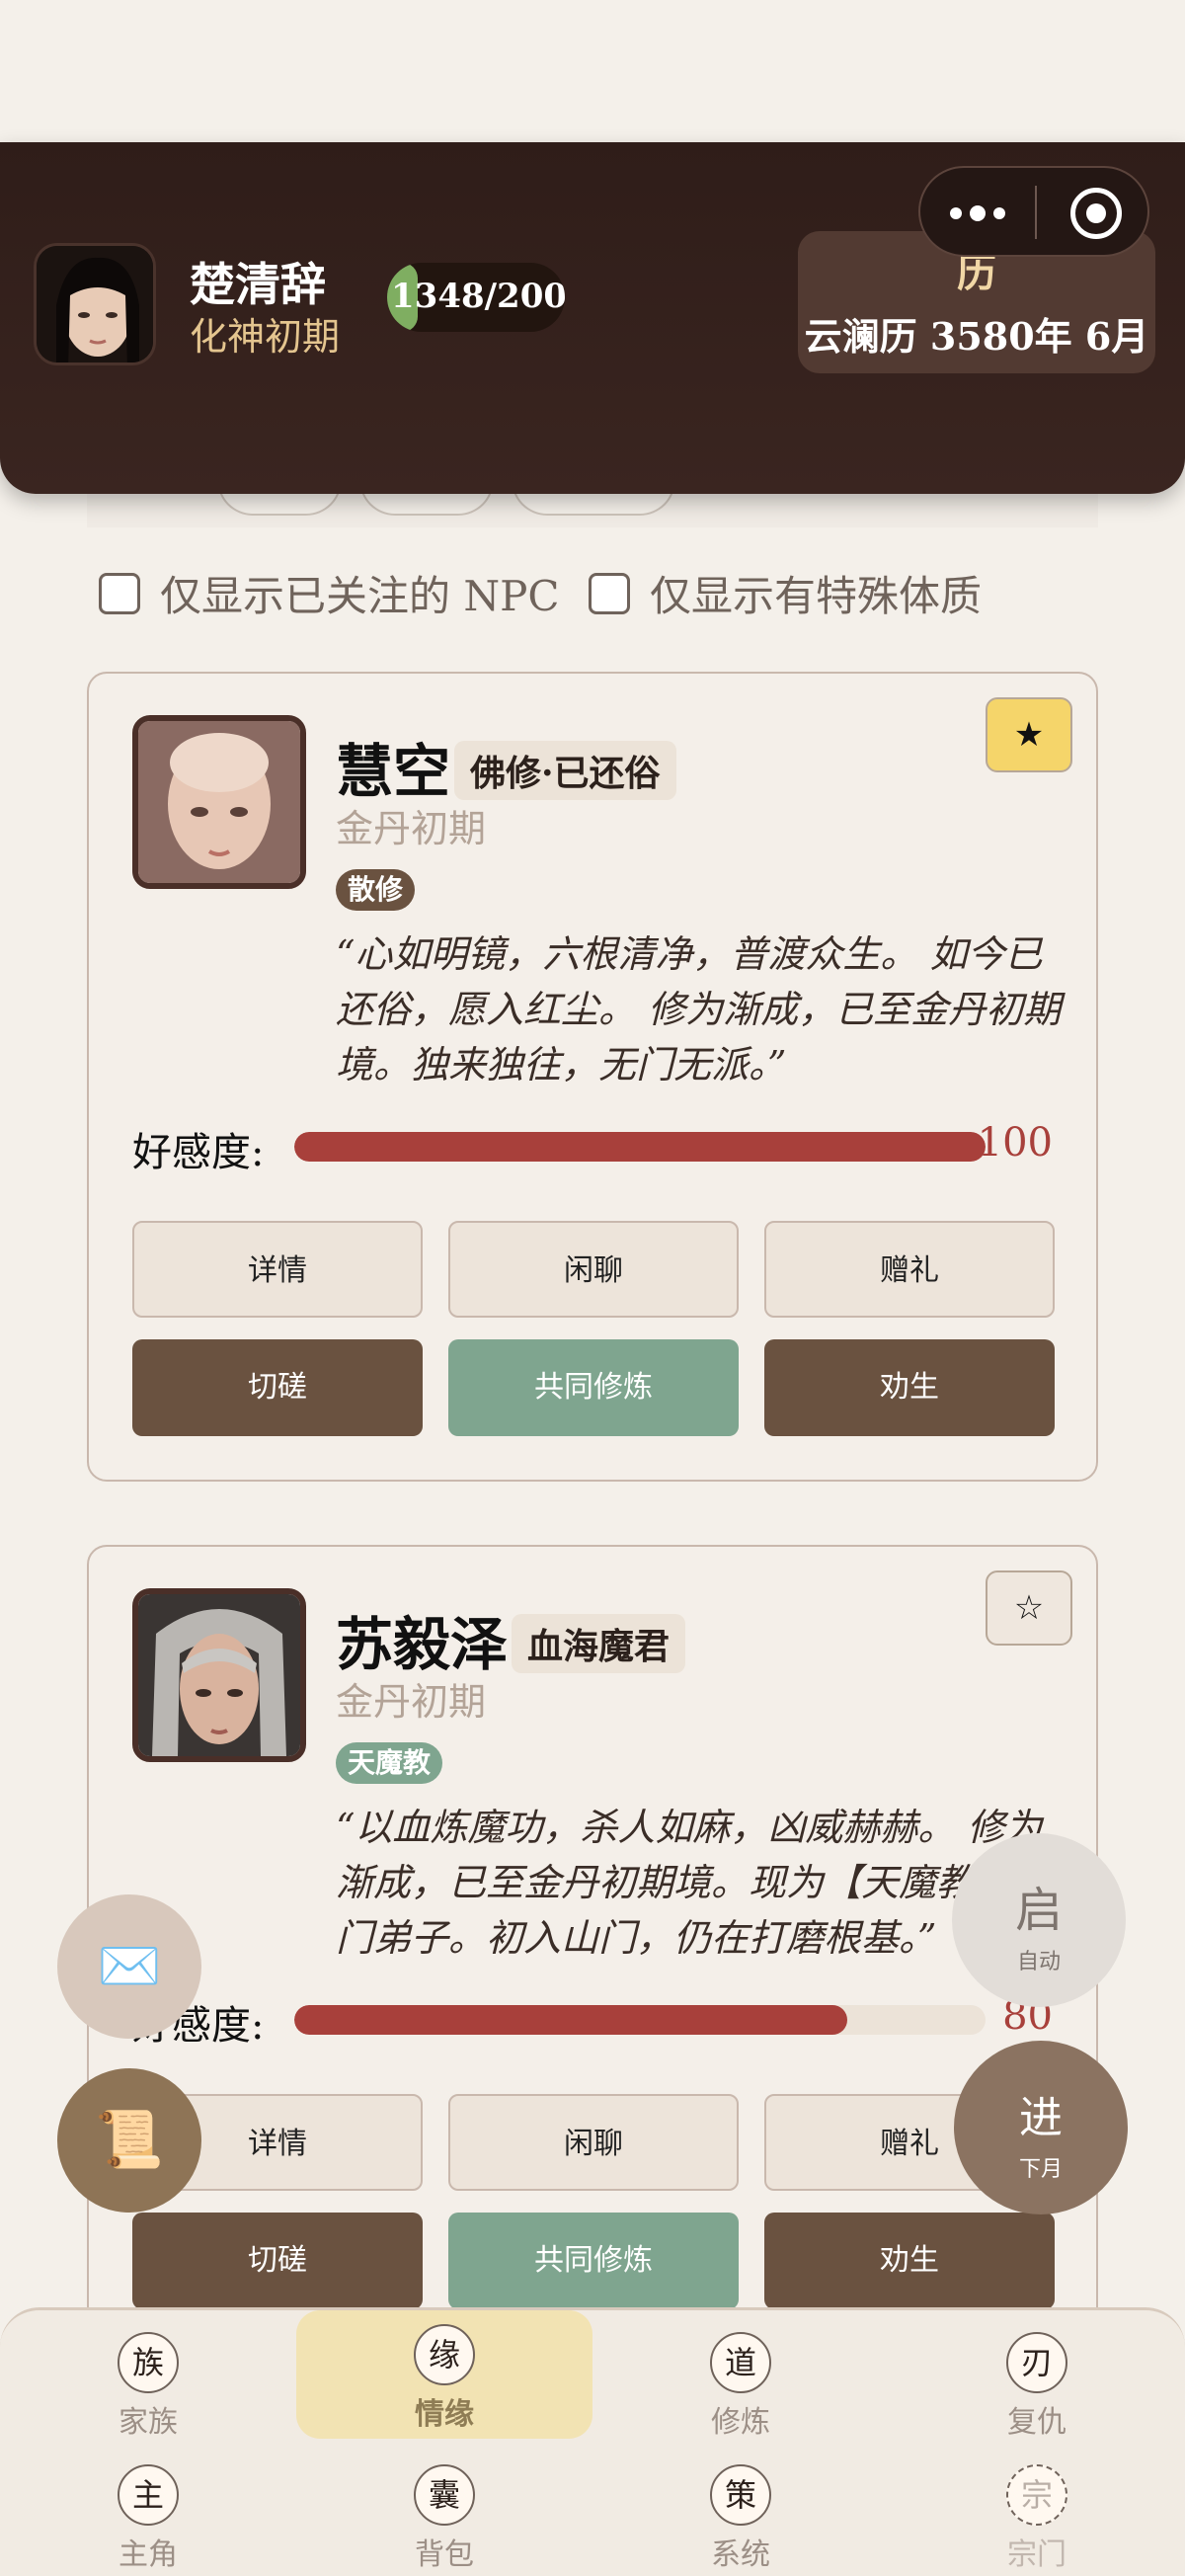  What do you see at coordinates (1029, 734) in the screenshot?
I see `follow-star-icon: ★` at bounding box center [1029, 734].